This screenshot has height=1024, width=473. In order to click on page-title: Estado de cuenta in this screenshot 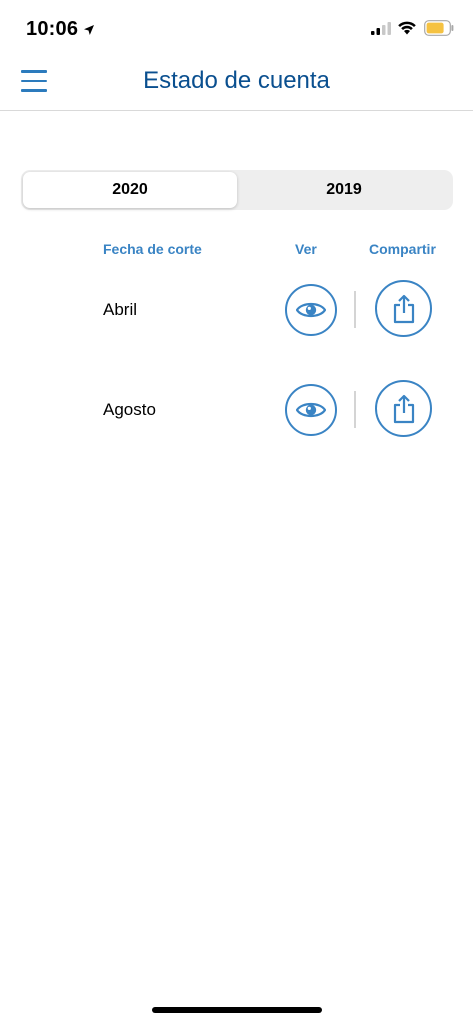, I will do `click(236, 80)`.